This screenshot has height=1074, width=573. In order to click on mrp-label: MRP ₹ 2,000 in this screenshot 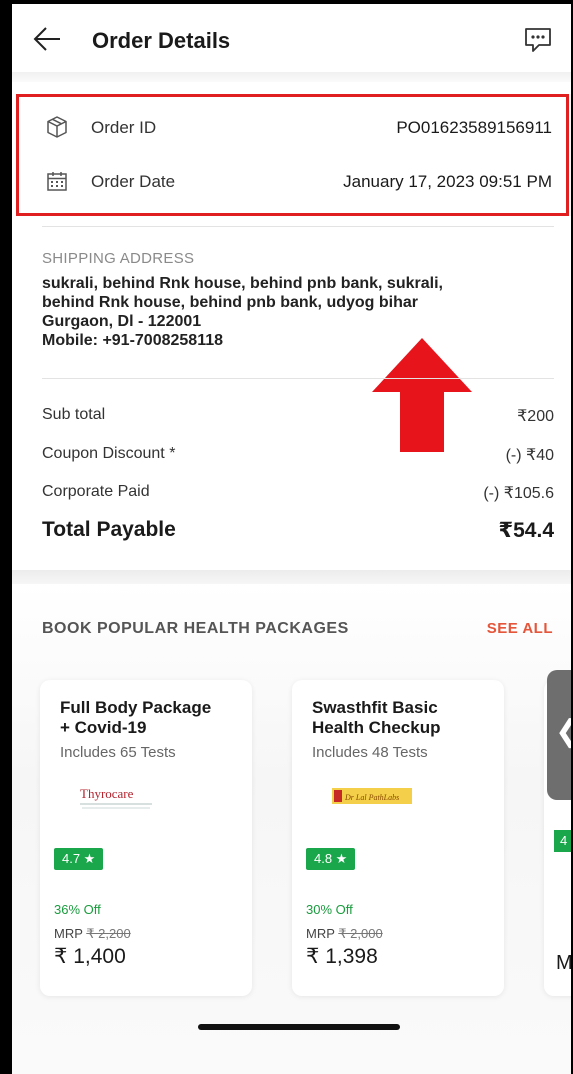, I will do `click(344, 934)`.